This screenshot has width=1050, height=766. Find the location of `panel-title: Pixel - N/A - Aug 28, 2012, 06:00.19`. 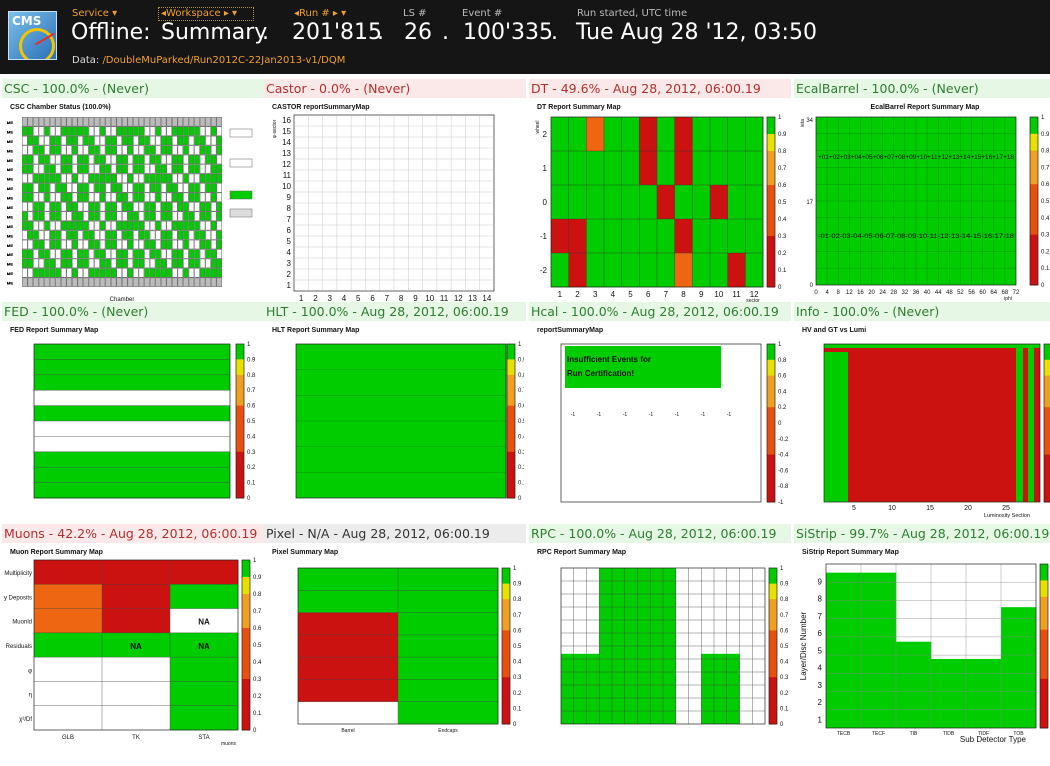

panel-title: Pixel - N/A - Aug 28, 2012, 06:00.19 is located at coordinates (395, 533).